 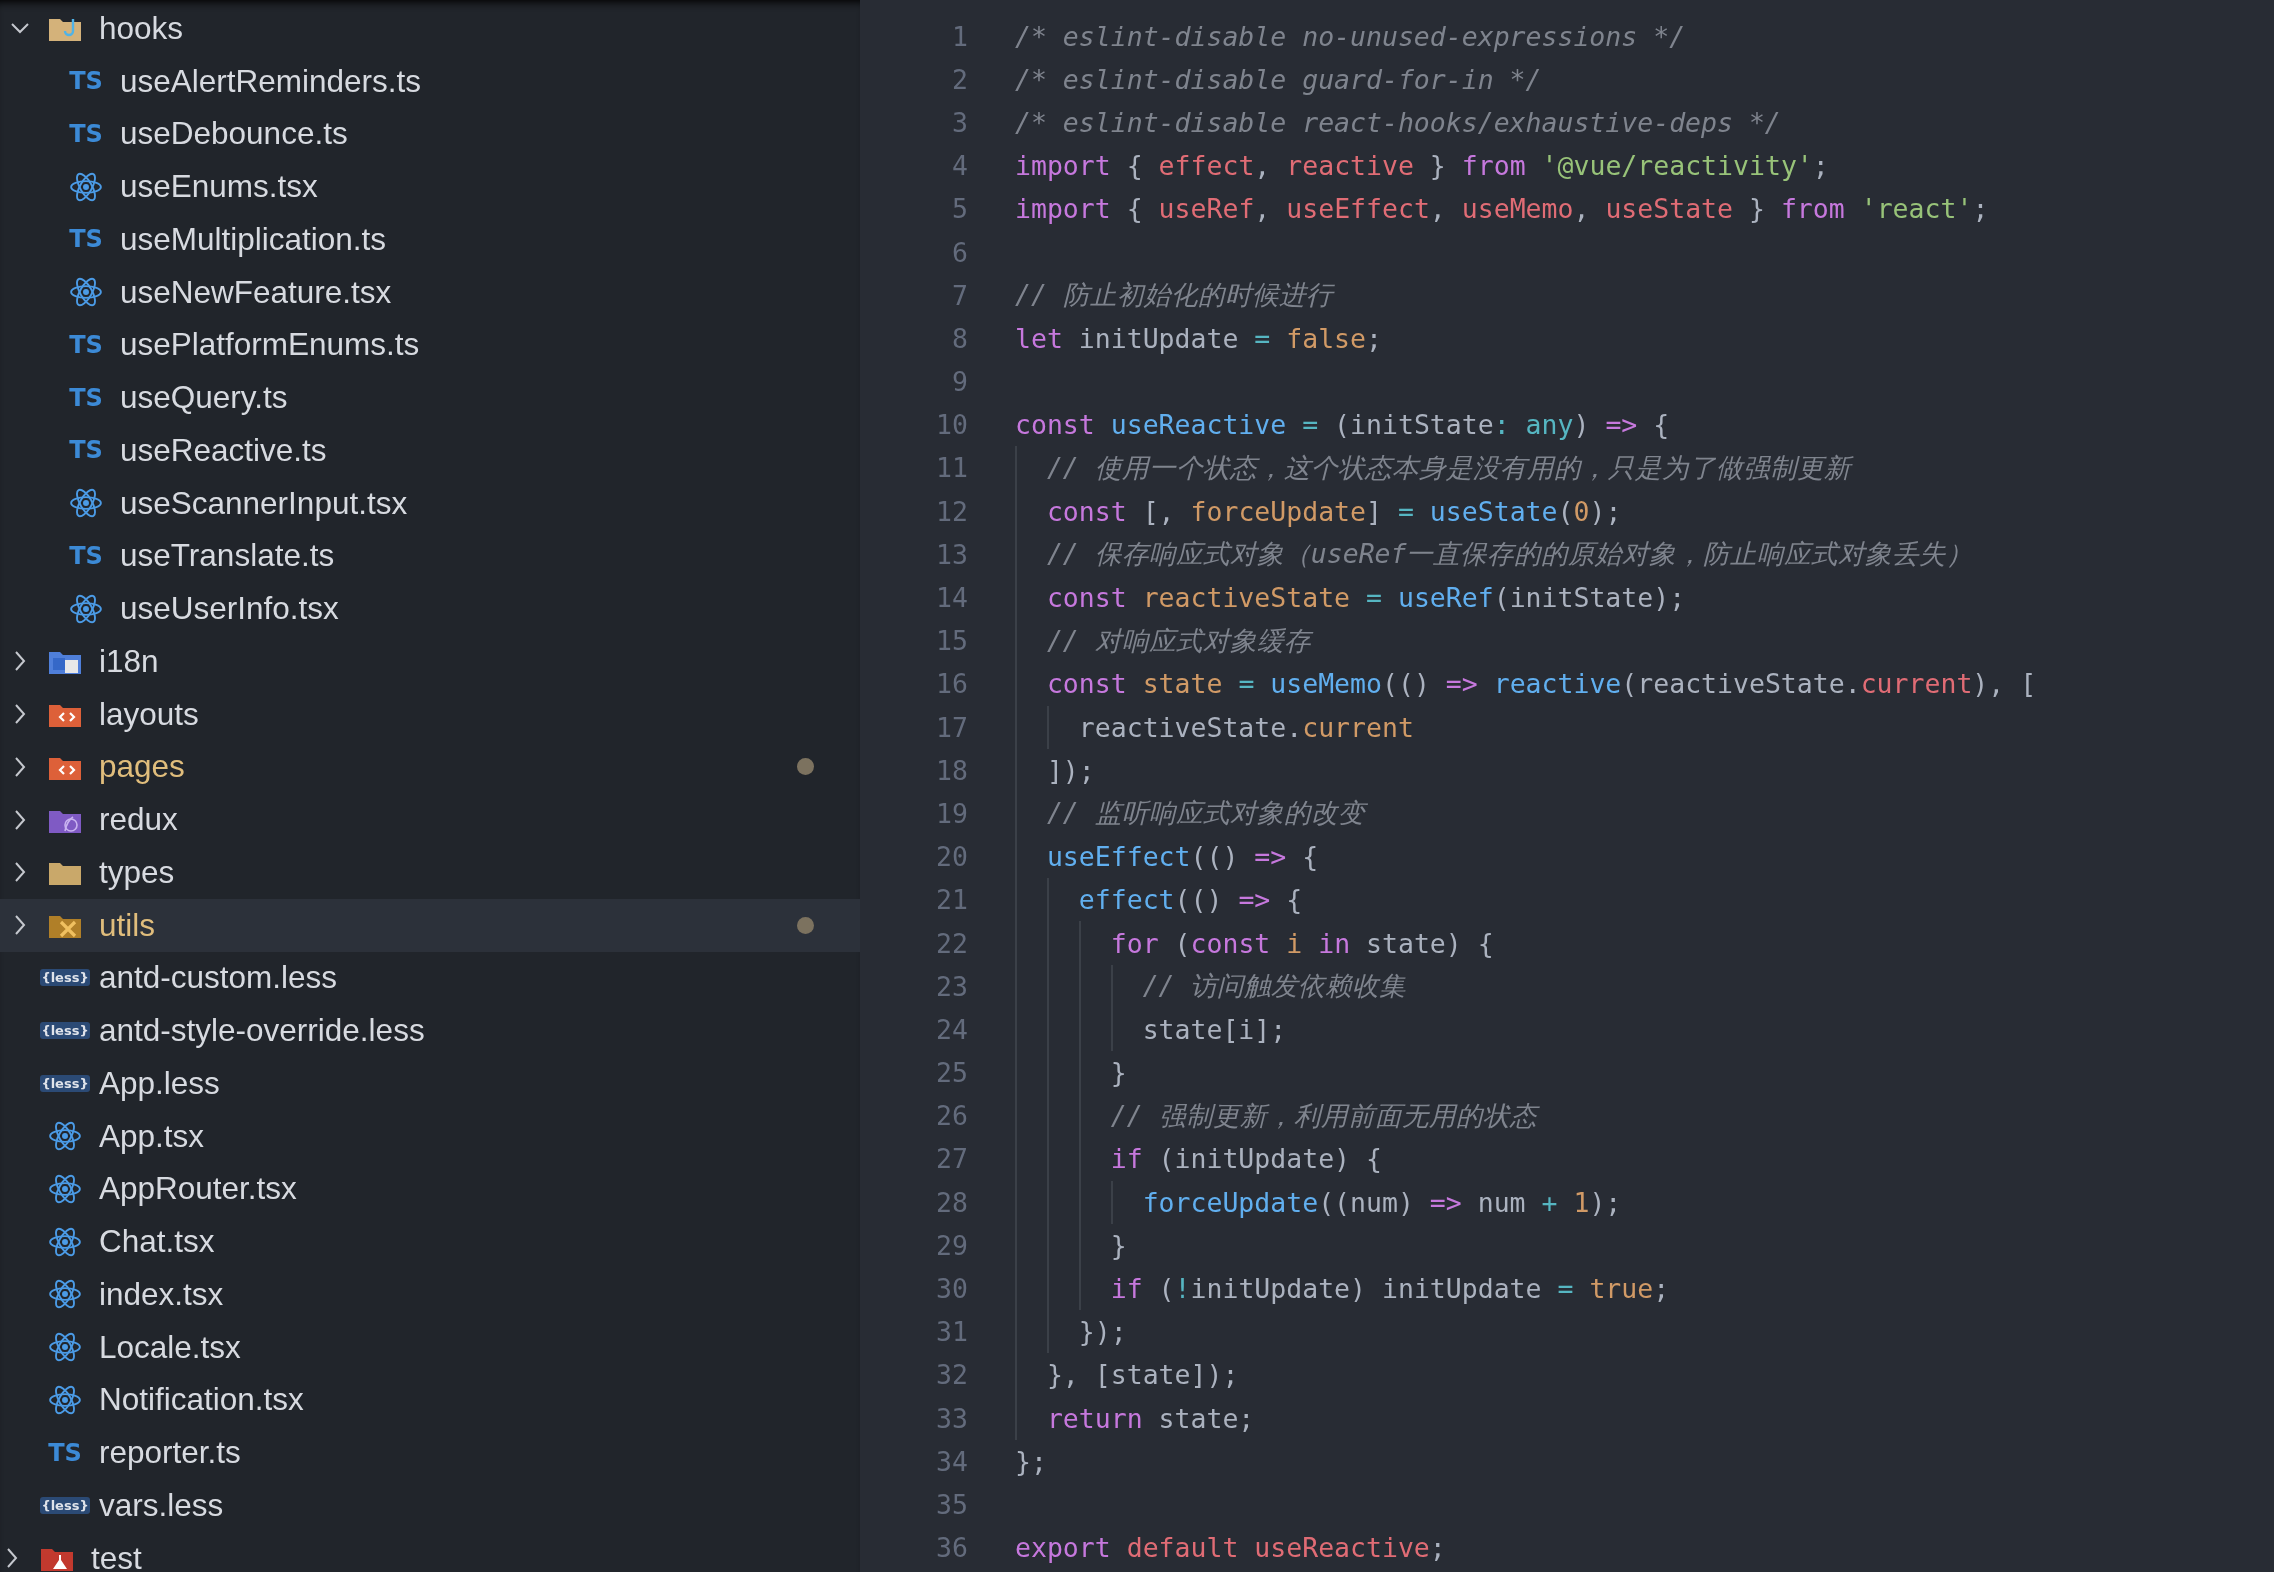 What do you see at coordinates (1142, 1375) in the screenshot?
I see `code-line: }, [state]);` at bounding box center [1142, 1375].